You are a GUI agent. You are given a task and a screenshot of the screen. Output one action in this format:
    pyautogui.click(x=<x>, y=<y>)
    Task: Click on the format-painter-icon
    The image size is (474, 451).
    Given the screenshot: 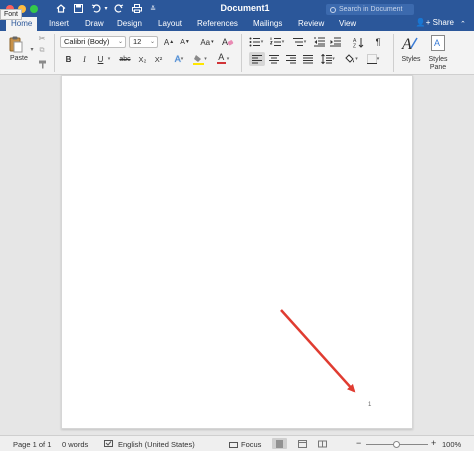 What is the action you would take?
    pyautogui.click(x=42, y=64)
    